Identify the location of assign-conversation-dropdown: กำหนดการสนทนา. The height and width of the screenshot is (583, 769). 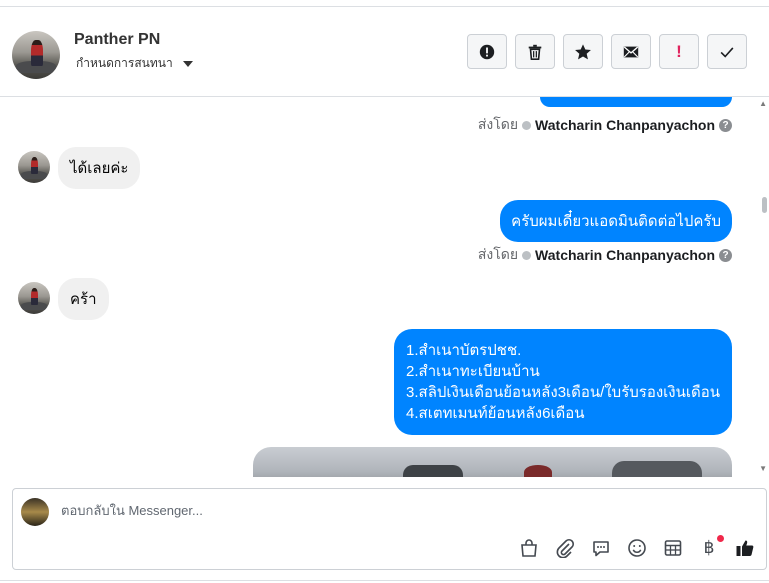
(134, 63).